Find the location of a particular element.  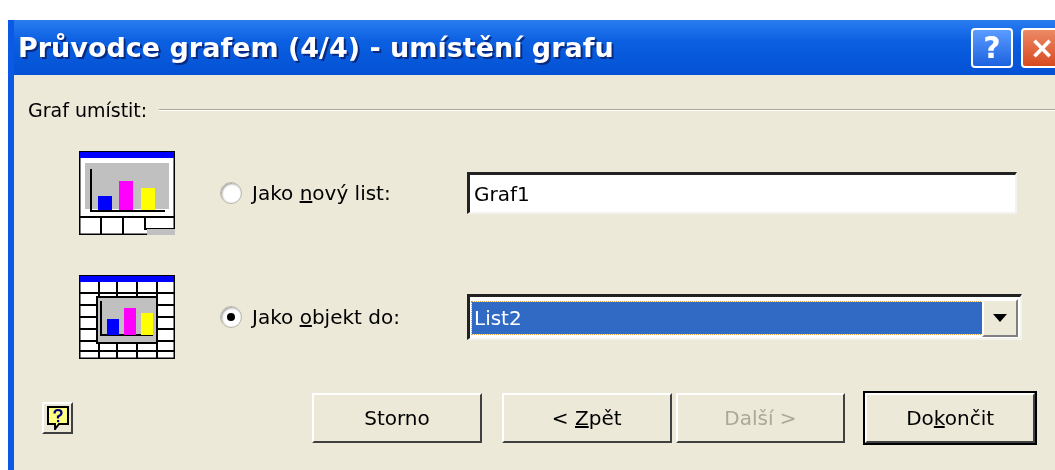

option-label: Jako objekt do: is located at coordinates (359, 317).